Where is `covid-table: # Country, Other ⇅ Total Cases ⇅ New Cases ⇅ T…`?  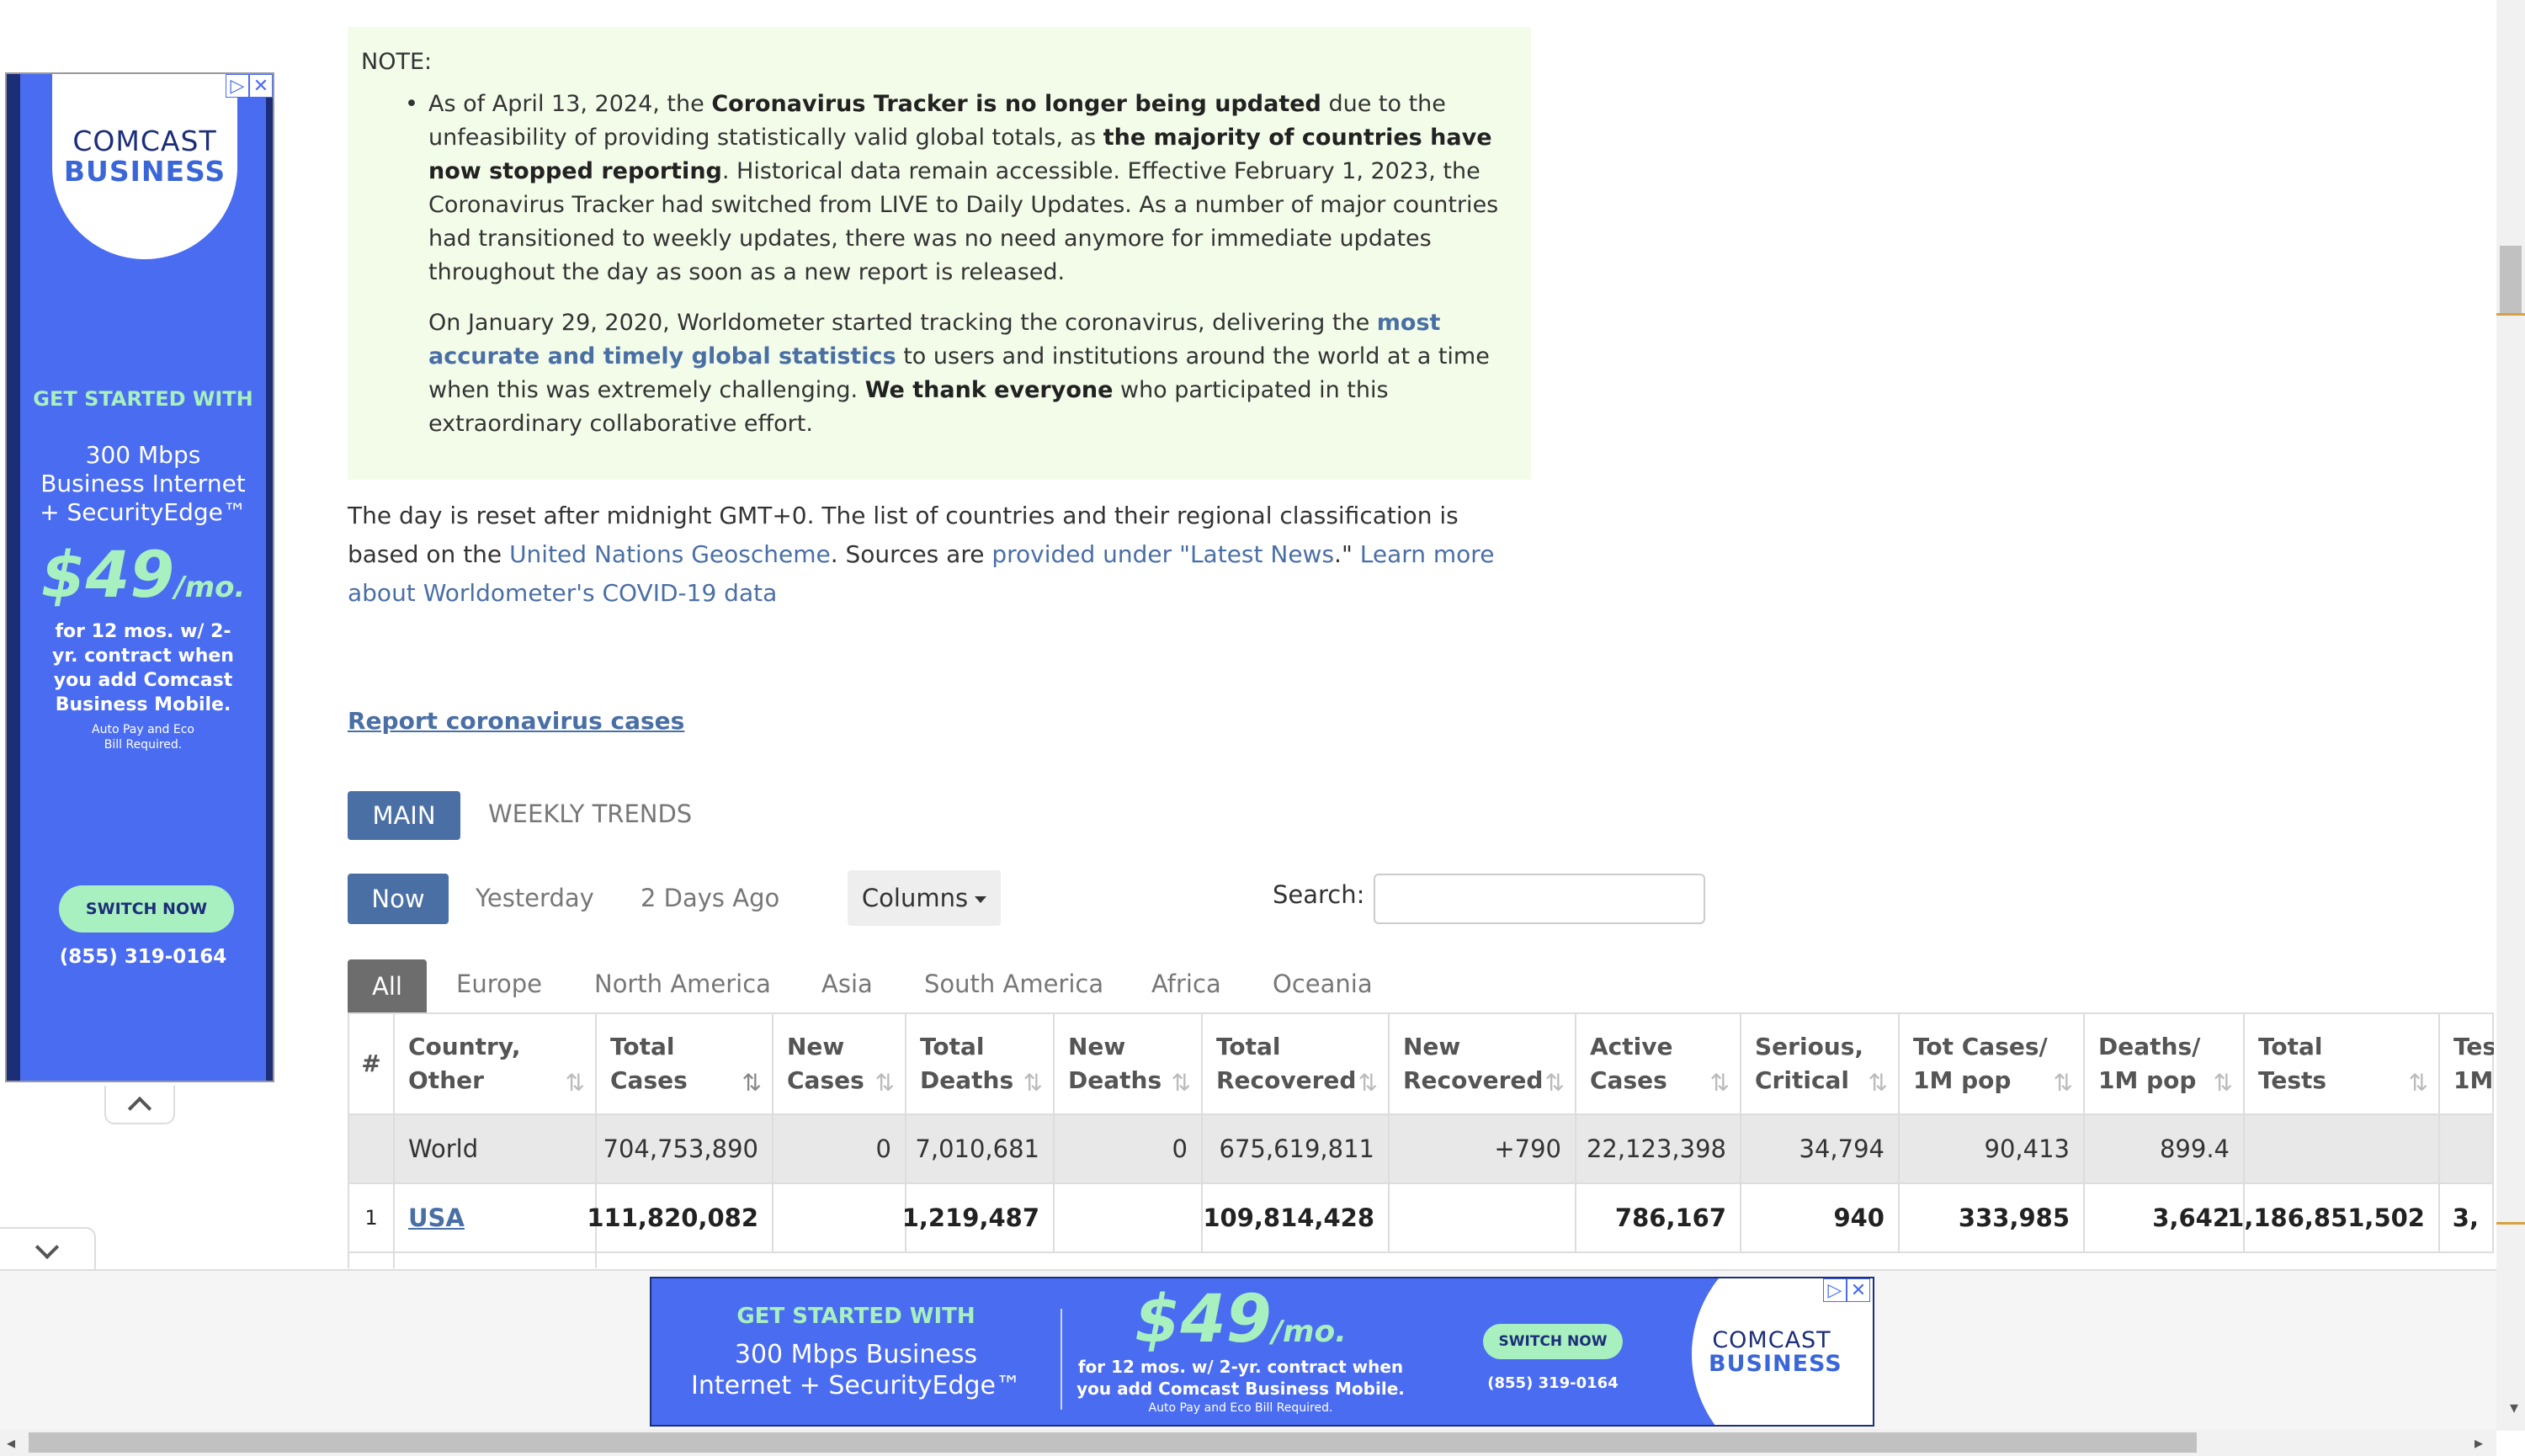
covid-table: # Country, Other ⇅ Total Cases ⇅ New Cases ⇅ T… is located at coordinates (1421, 1140).